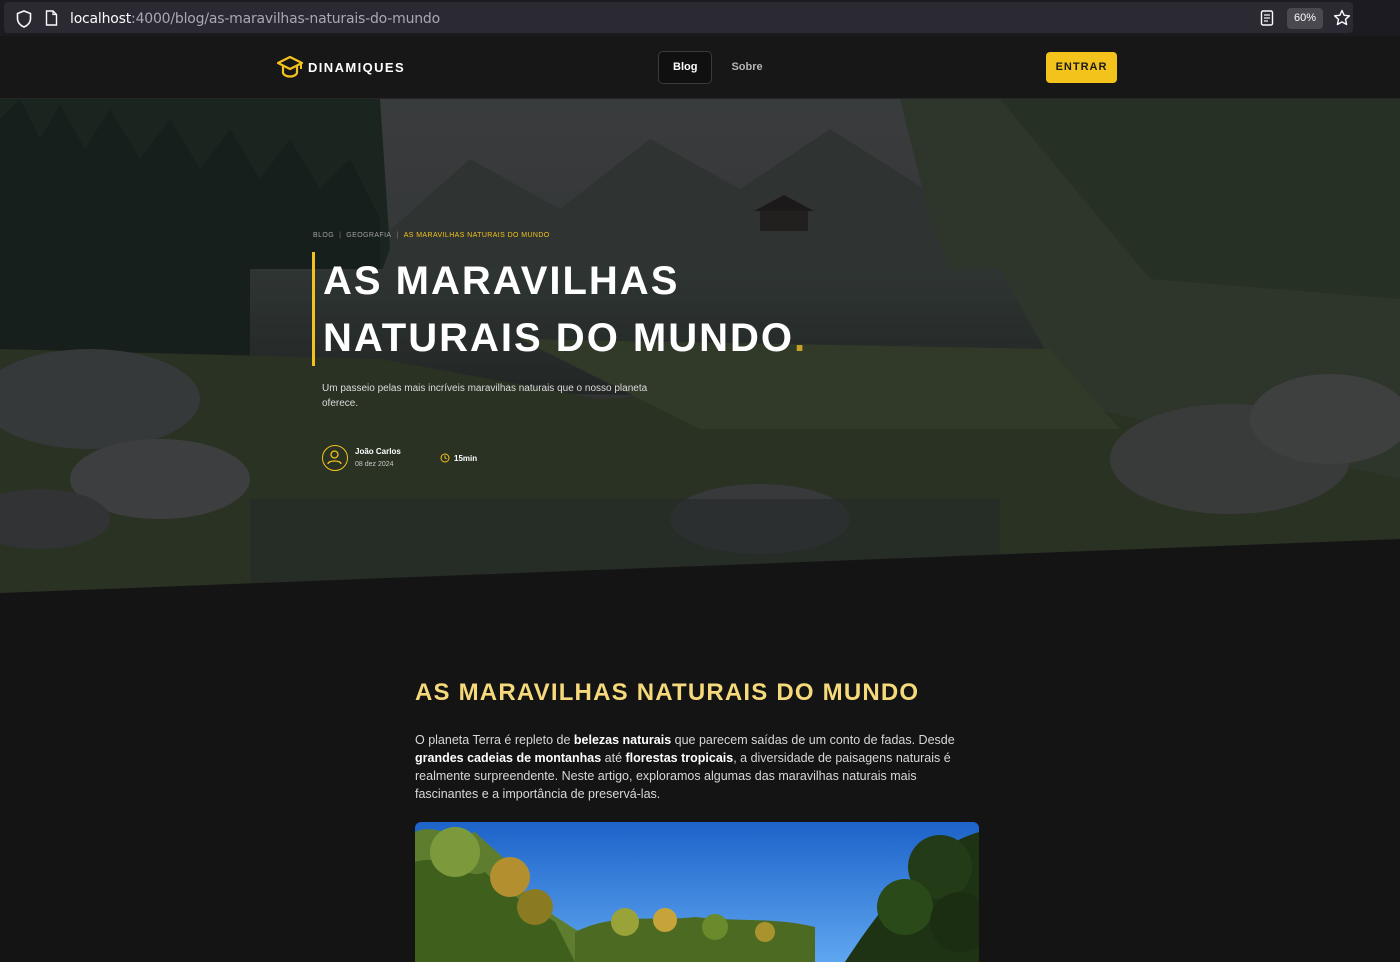  What do you see at coordinates (1267, 18) in the screenshot?
I see `reader-view-icon` at bounding box center [1267, 18].